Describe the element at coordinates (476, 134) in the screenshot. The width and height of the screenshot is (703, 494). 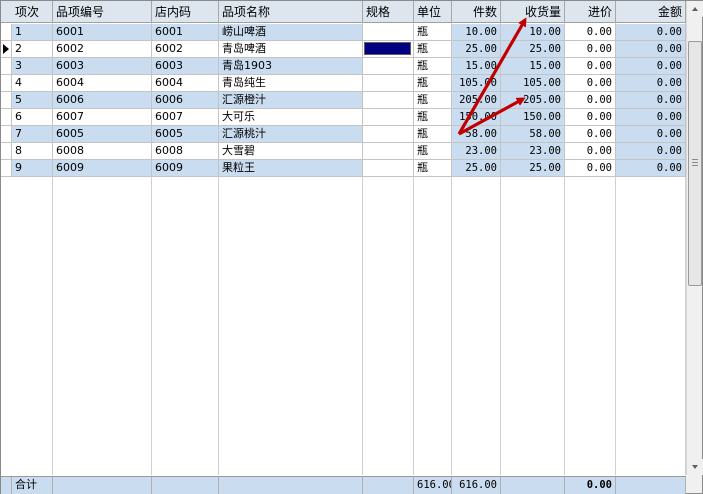
I see `cell-pieces: 58.00` at that location.